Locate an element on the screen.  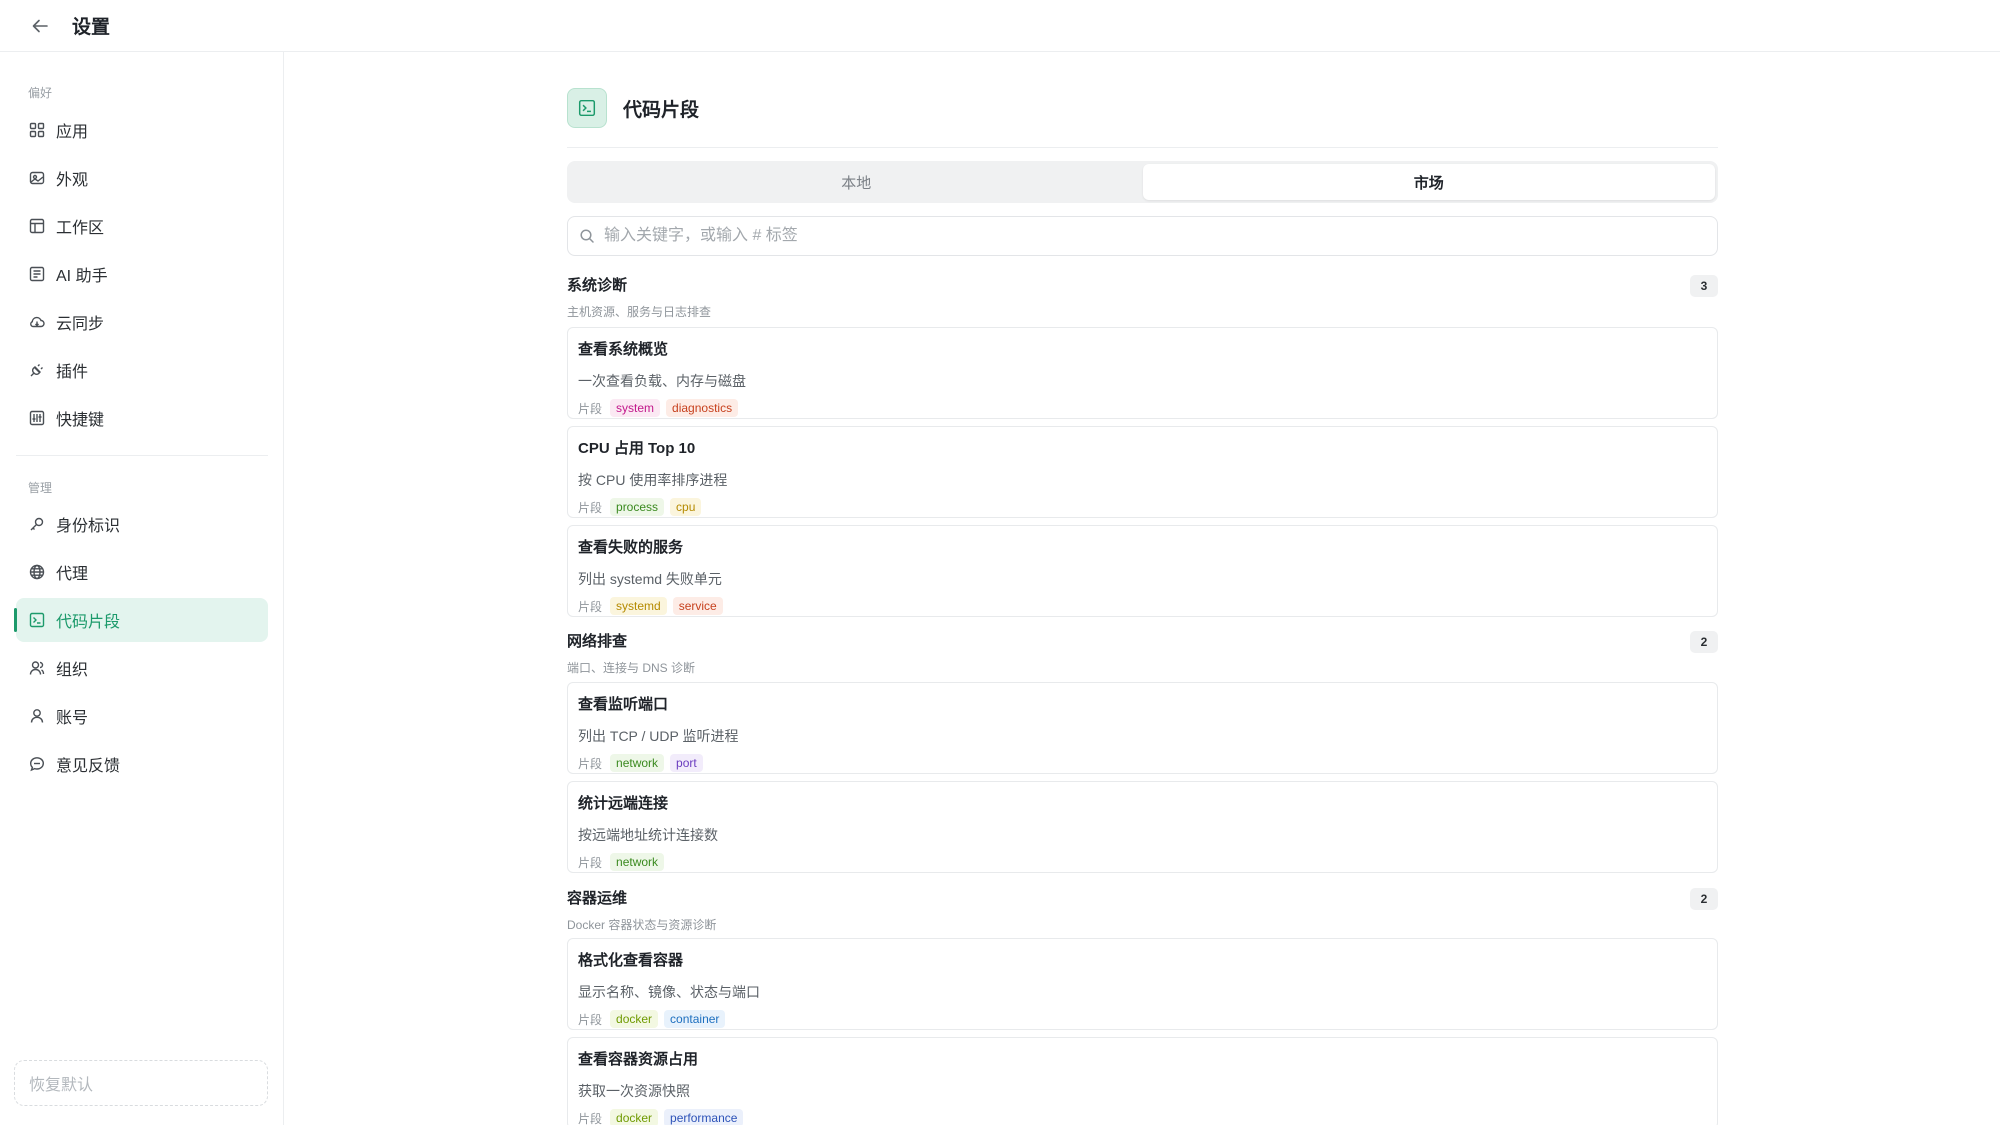
snippet-card: 统计远端连接 按远端地址统计连接数 片段 network is located at coordinates (1142, 827).